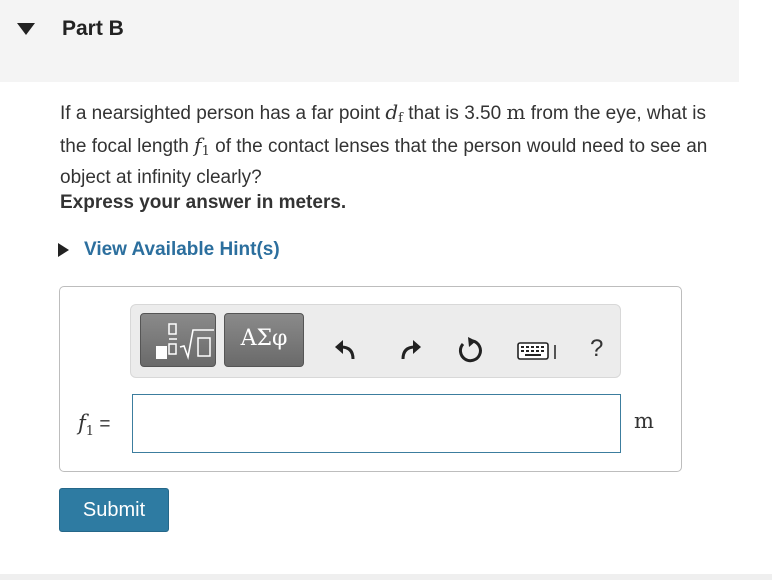  I want to click on greek-symbols-button: ΑΣφ, so click(264, 340).